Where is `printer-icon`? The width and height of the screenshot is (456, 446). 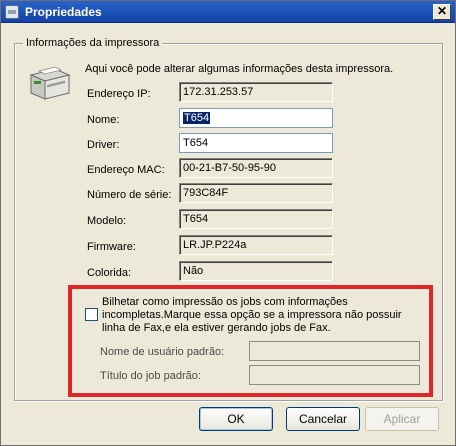 printer-icon is located at coordinates (50, 83).